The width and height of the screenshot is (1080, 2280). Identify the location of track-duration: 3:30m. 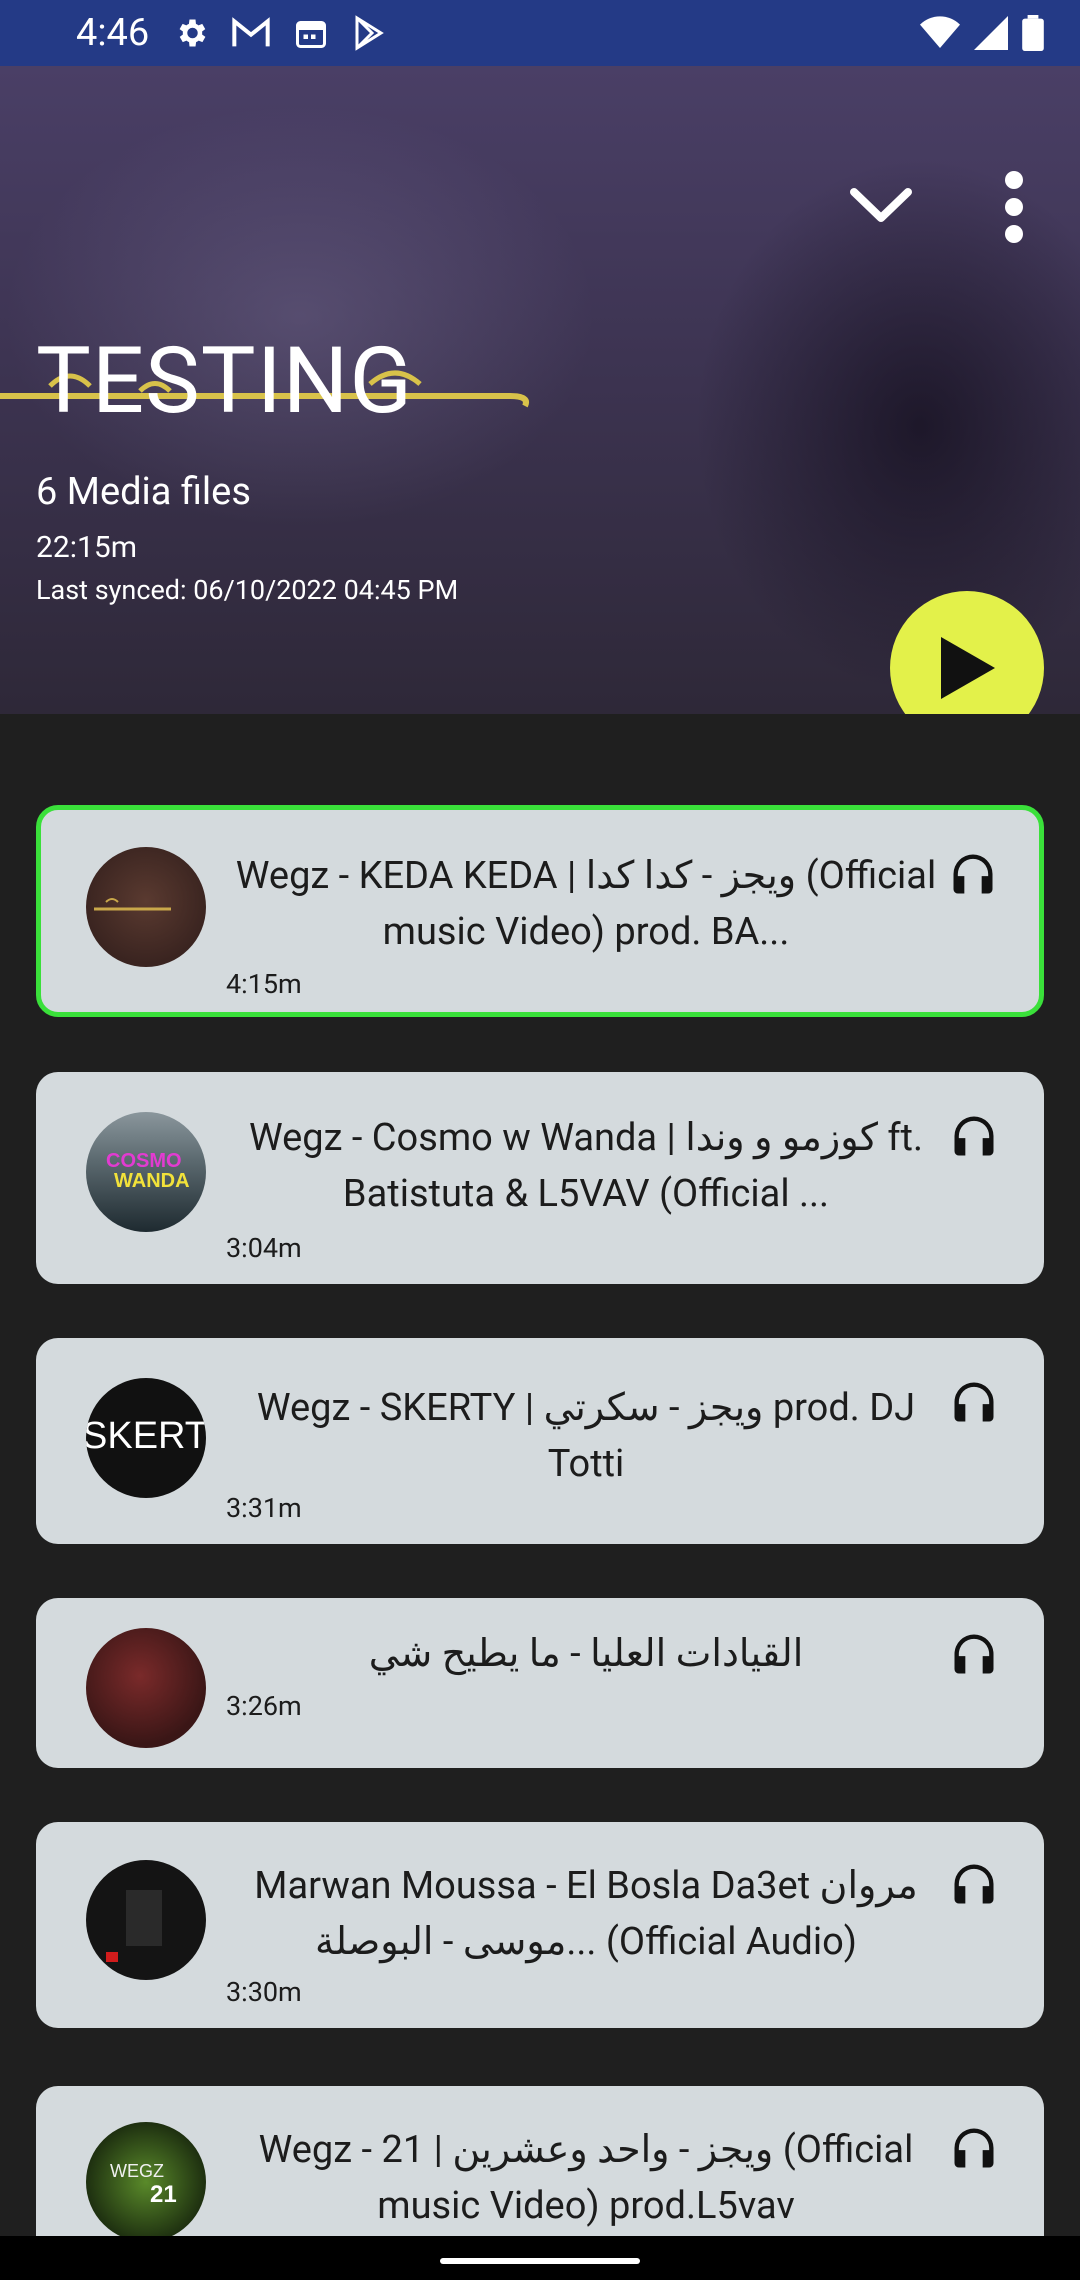
(264, 1992).